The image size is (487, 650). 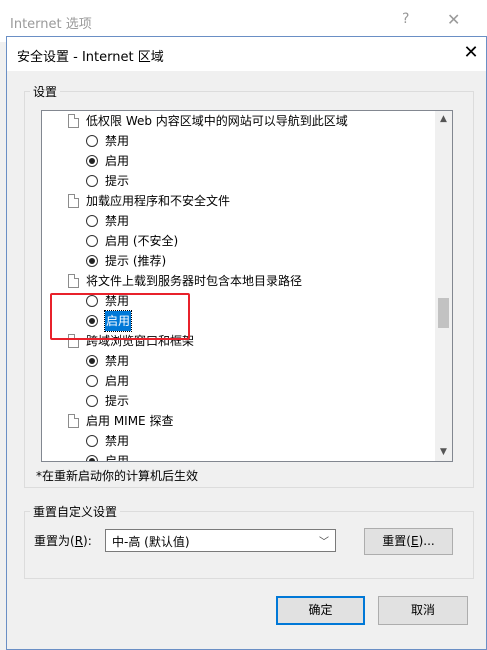 What do you see at coordinates (423, 610) in the screenshot?
I see `cancel-button: 取消` at bounding box center [423, 610].